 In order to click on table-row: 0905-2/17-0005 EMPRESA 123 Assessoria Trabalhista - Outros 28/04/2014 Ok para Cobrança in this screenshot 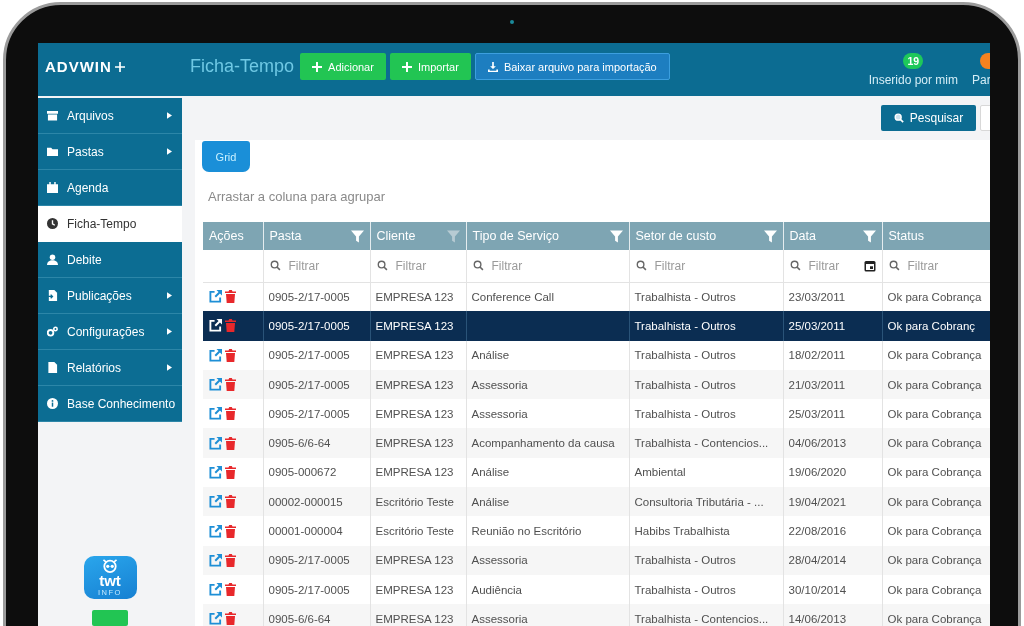, I will do `click(596, 560)`.